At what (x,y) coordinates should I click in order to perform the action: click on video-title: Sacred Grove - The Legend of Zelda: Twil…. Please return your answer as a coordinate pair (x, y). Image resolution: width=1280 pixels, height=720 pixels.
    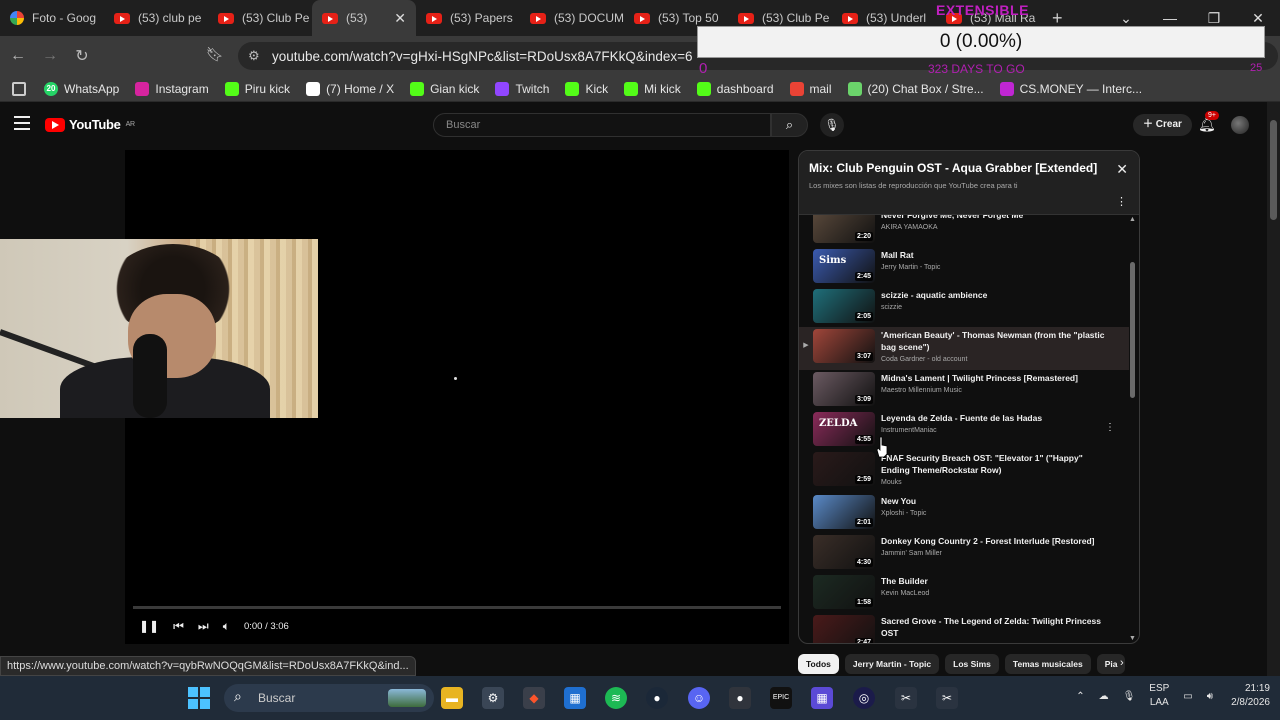
    Looking at the image, I should click on (997, 627).